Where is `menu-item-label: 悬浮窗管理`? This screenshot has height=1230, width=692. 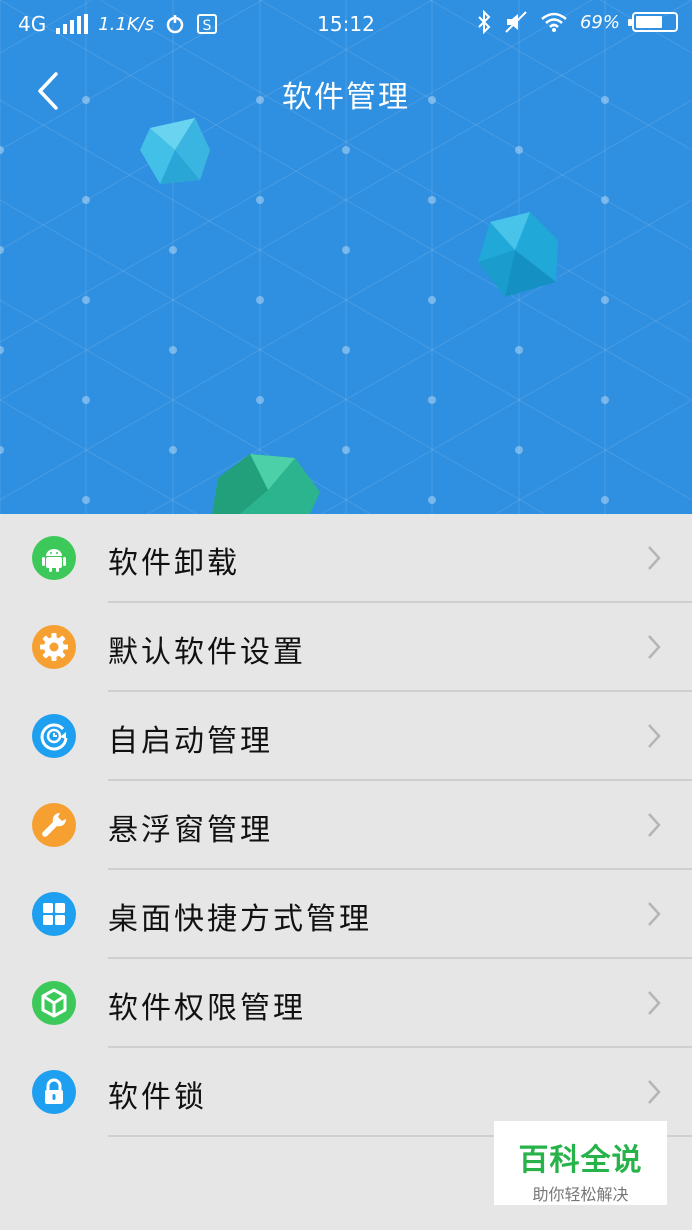
menu-item-label: 悬浮窗管理 is located at coordinates (190, 830).